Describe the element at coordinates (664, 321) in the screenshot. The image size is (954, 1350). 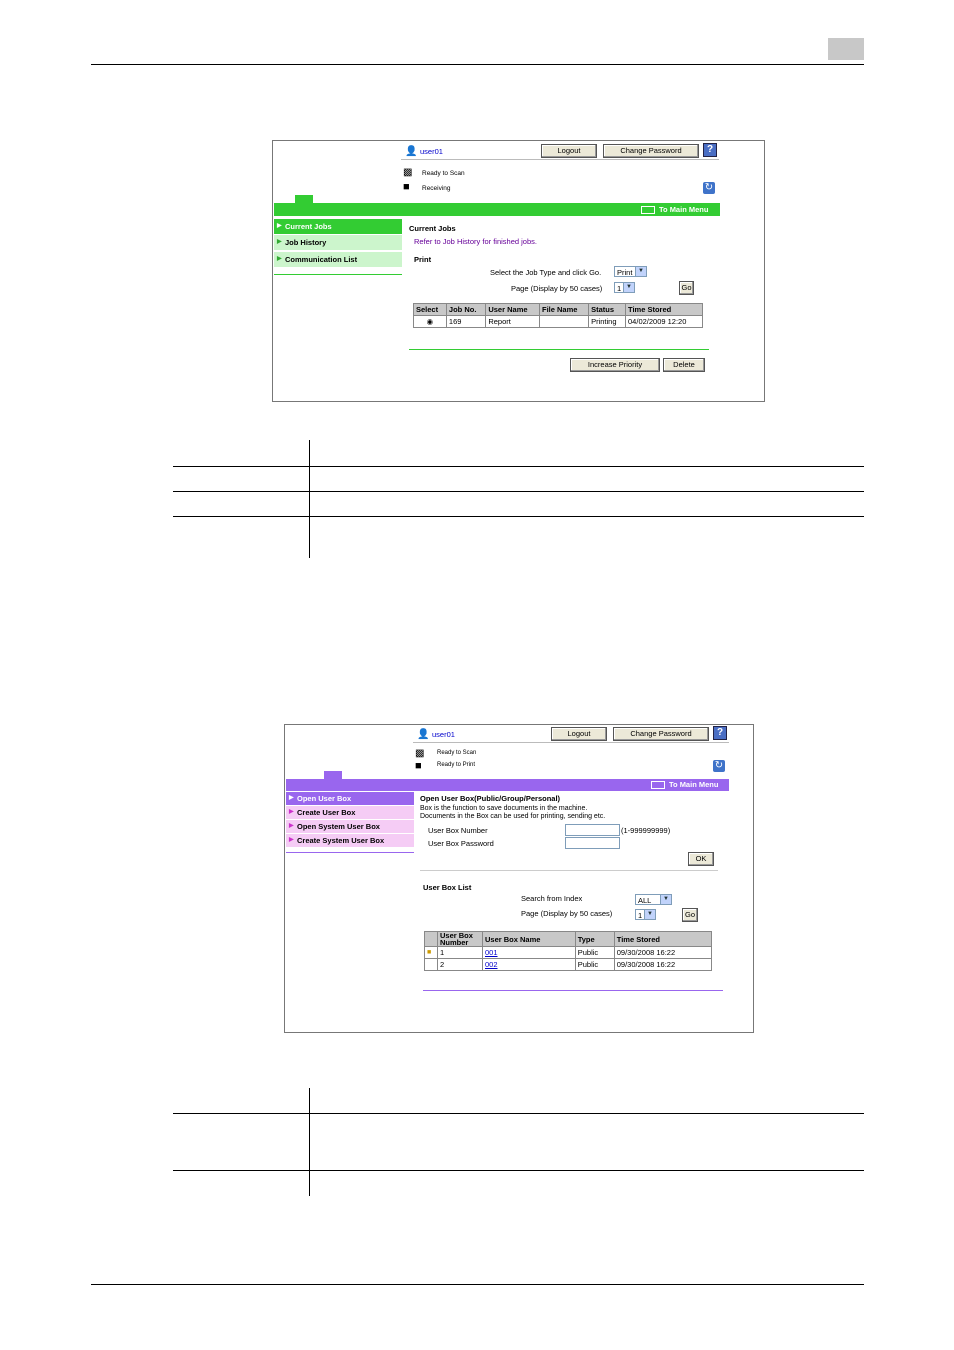
I see `cell-time: 04/02/2009 12:20` at that location.